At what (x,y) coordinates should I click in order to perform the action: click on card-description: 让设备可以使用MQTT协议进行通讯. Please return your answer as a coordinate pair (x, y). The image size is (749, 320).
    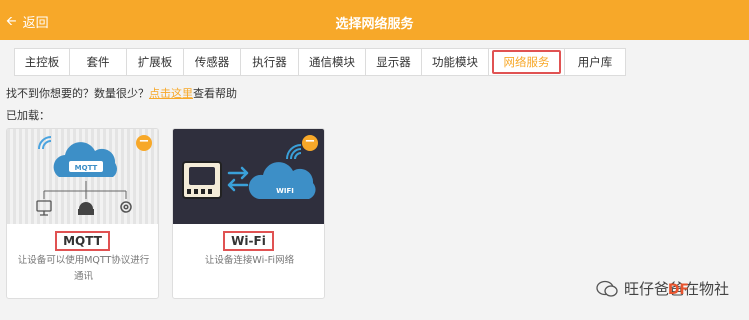
    Looking at the image, I should click on (83, 268).